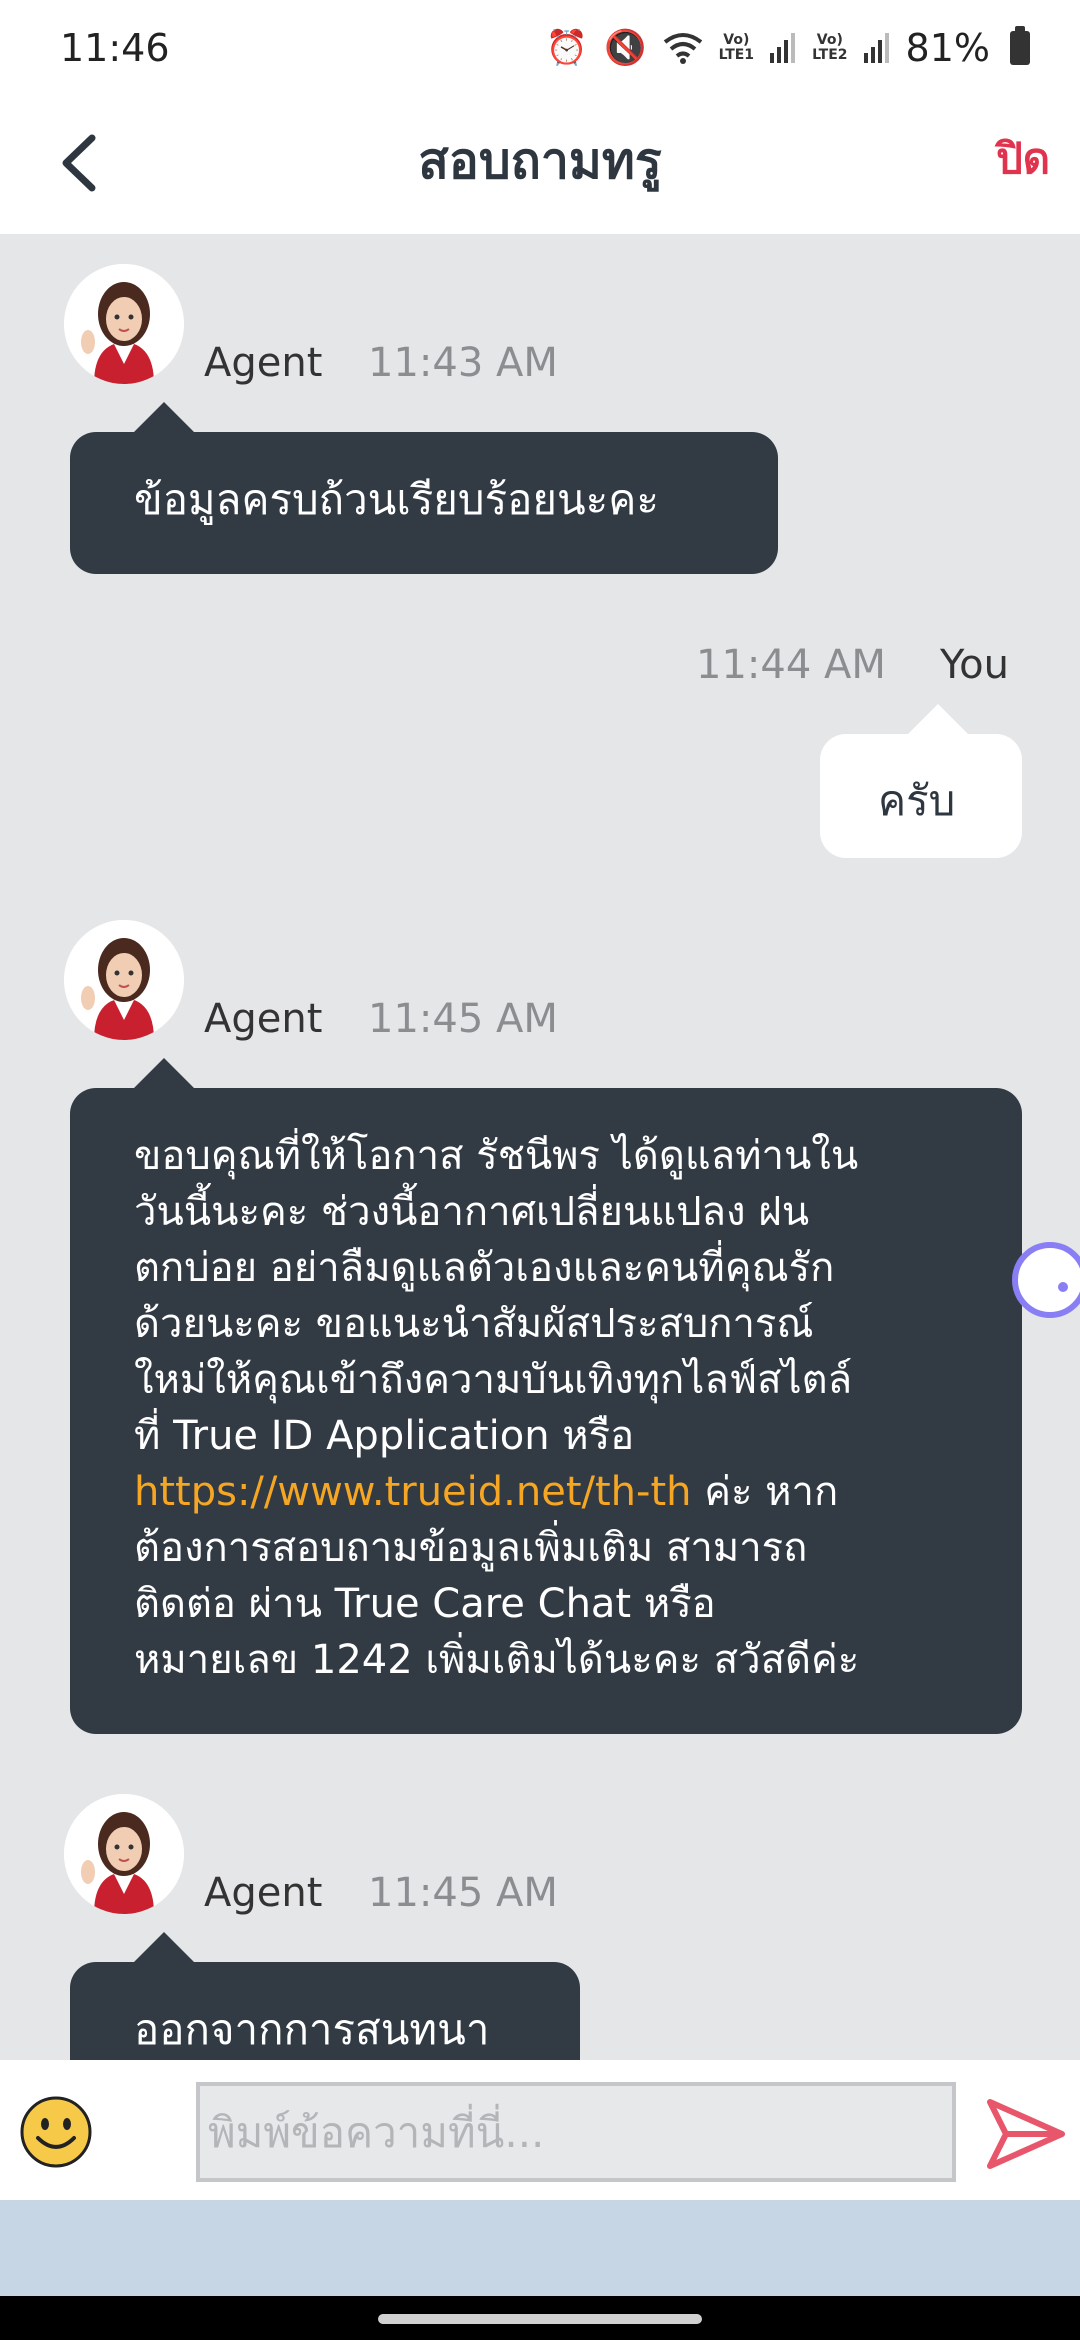 The height and width of the screenshot is (2340, 1080). Describe the element at coordinates (312, 2029) in the screenshot. I see `message-text: ออกจากการสนทนา` at that location.